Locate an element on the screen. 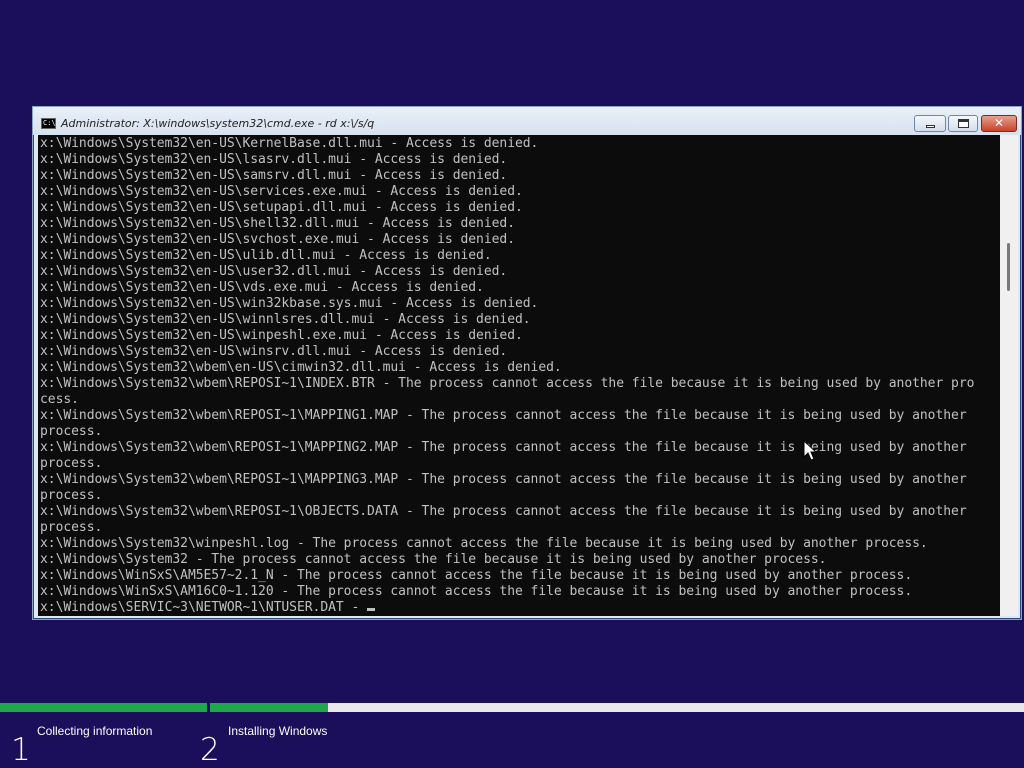 The width and height of the screenshot is (1024, 768). progress-step-divider is located at coordinates (208, 707).